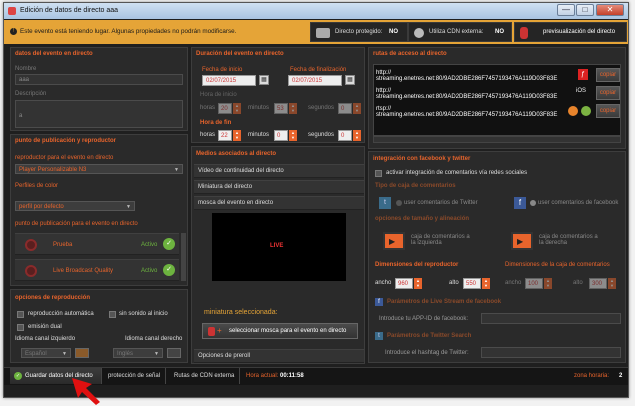 The width and height of the screenshot is (635, 406). Describe the element at coordinates (418, 283) in the screenshot. I see `player-width-stepper: ▲ ▼` at that location.